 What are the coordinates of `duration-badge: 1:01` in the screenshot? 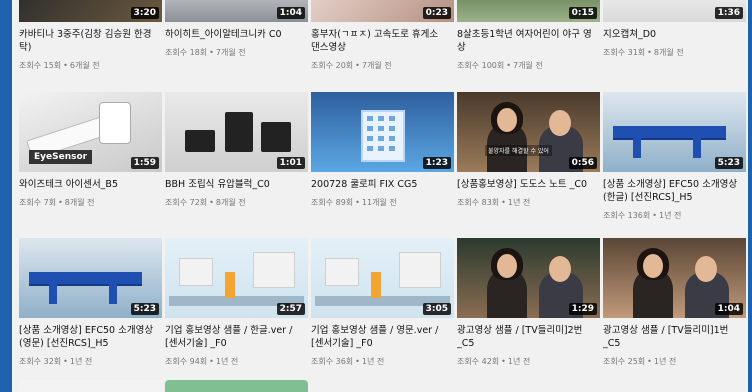 It's located at (290, 163).